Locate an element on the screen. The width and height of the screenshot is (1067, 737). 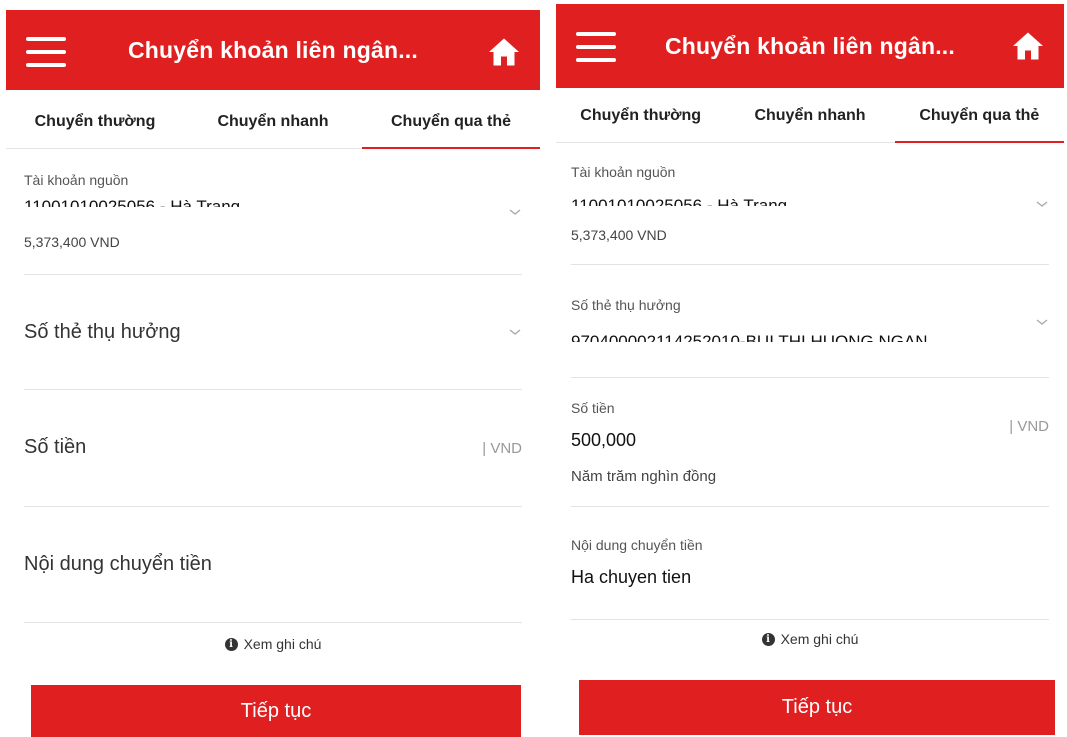
beneficiary-card-select: Số thẻ thụ hưởng is located at coordinates (273, 332).